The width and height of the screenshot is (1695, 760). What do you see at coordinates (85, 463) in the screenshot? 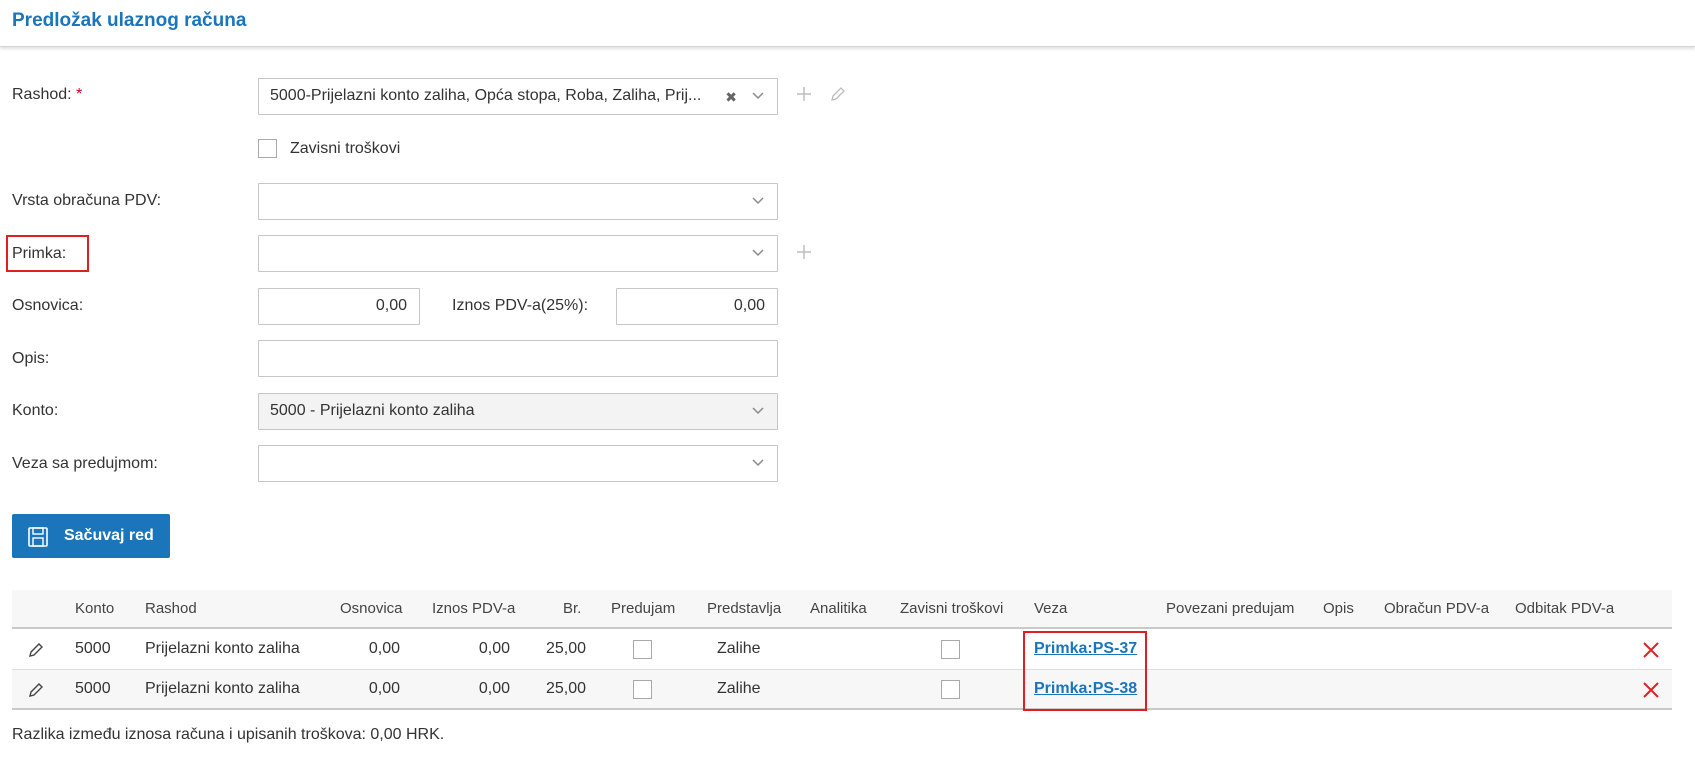
I see `veza-label: Veza sa predujmom:` at bounding box center [85, 463].